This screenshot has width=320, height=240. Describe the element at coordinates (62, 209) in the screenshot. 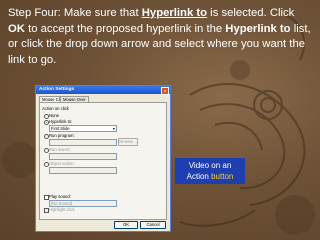

I see `highlight-click-label: Highlight click` at that location.